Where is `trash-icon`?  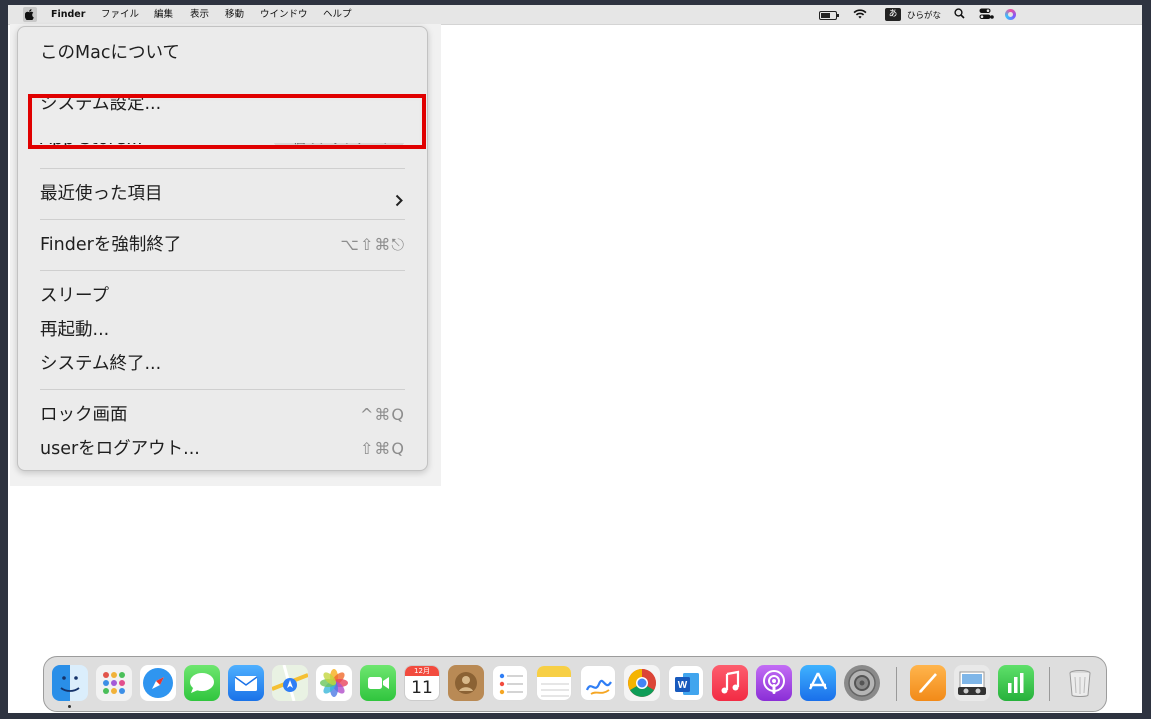
trash-icon is located at coordinates (1080, 683).